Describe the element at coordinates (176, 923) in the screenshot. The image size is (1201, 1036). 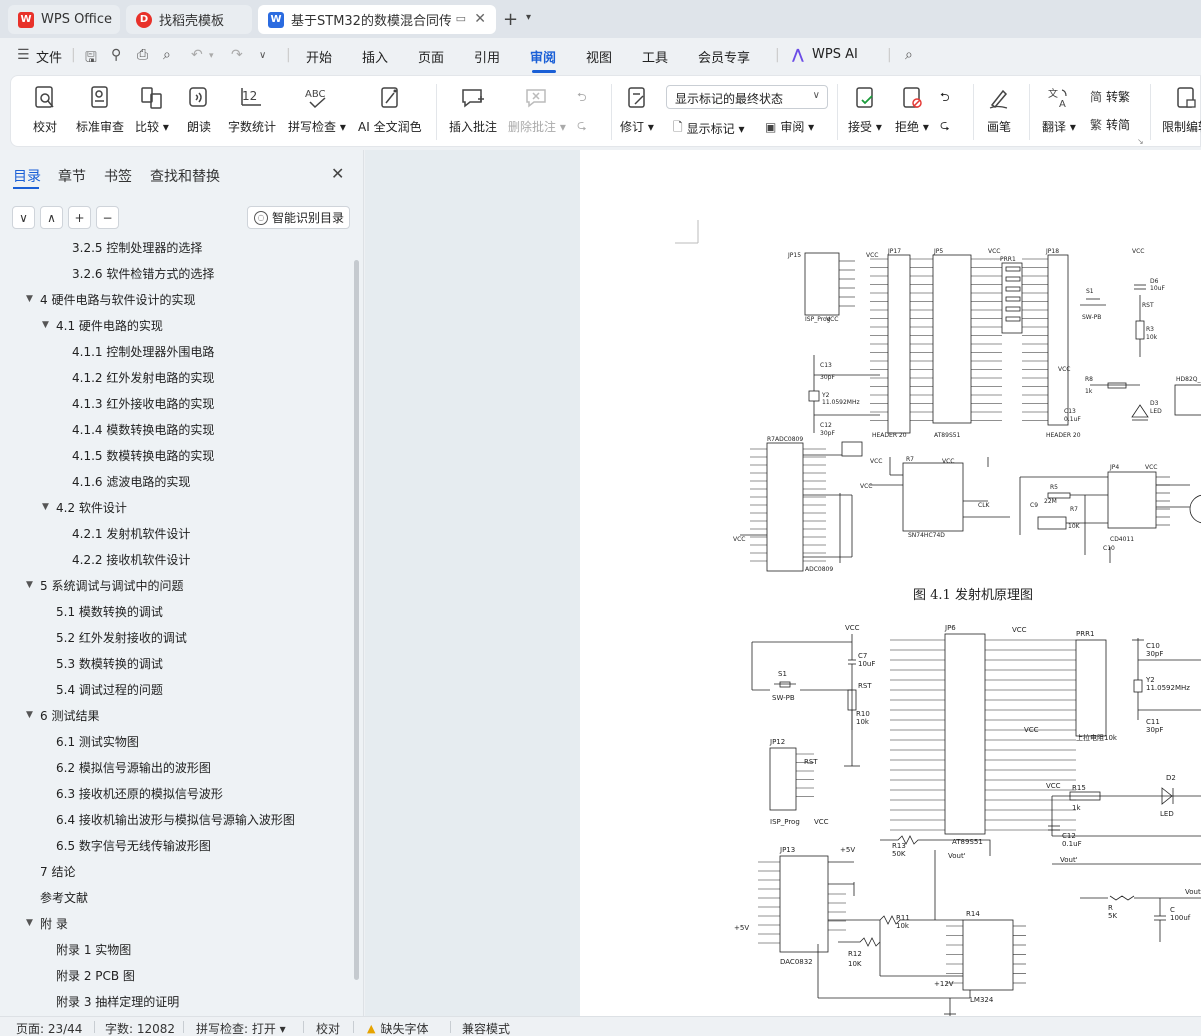
I see `toc-item: ▼ 附 录` at that location.